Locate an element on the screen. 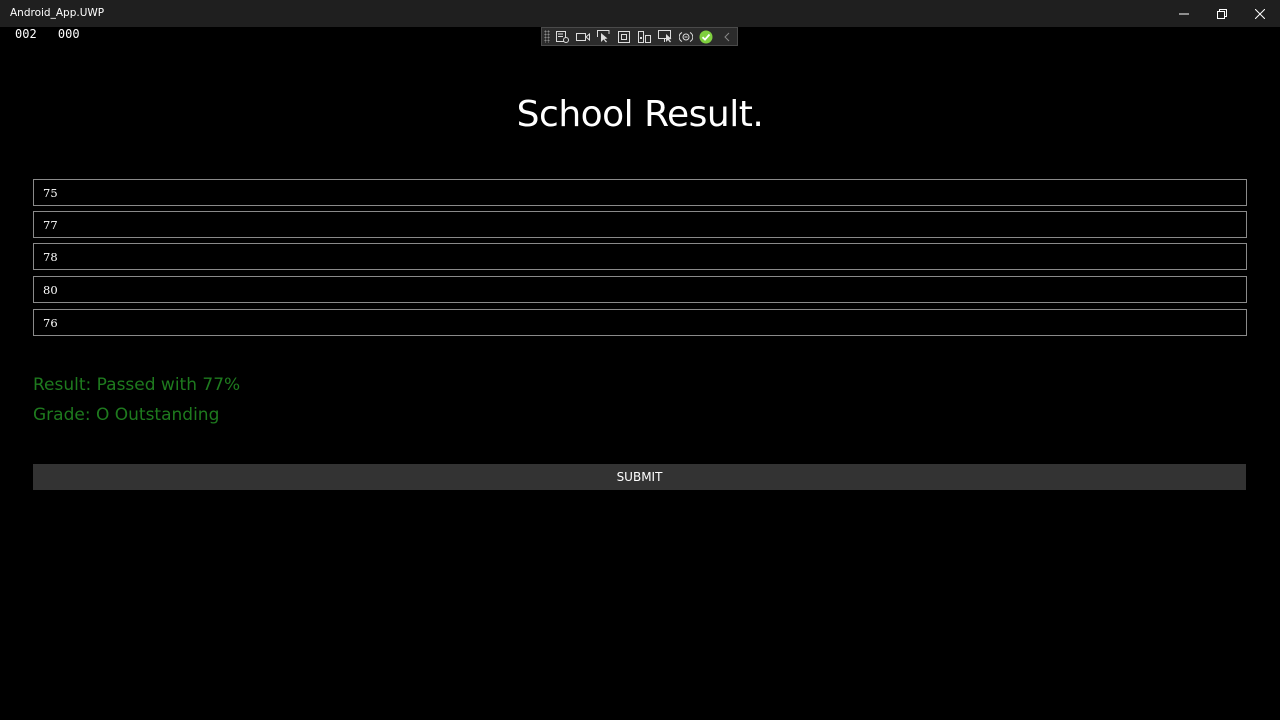 This screenshot has width=1280, height=720. minimize-button is located at coordinates (1184, 13).